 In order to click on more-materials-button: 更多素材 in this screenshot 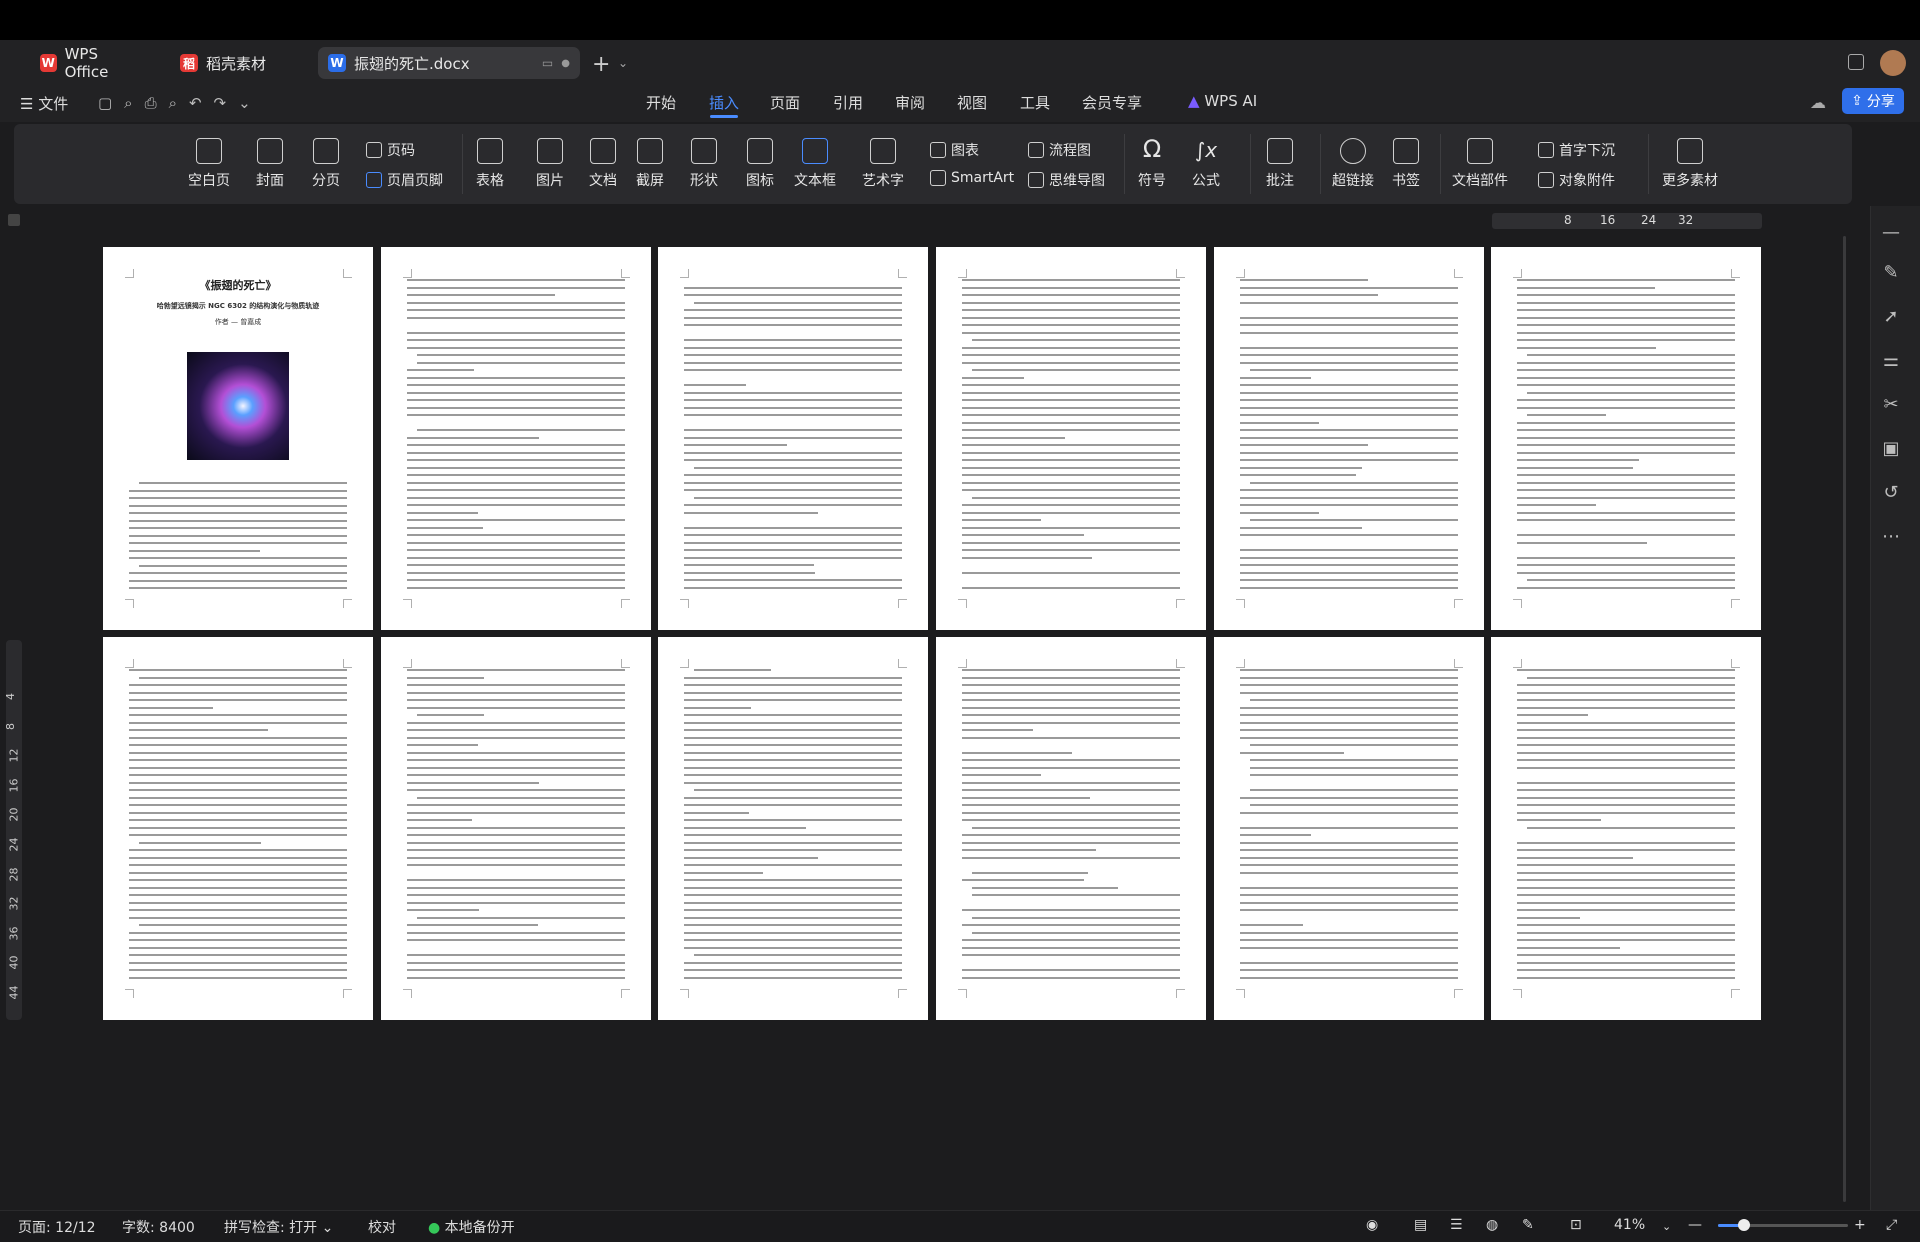, I will do `click(1690, 164)`.